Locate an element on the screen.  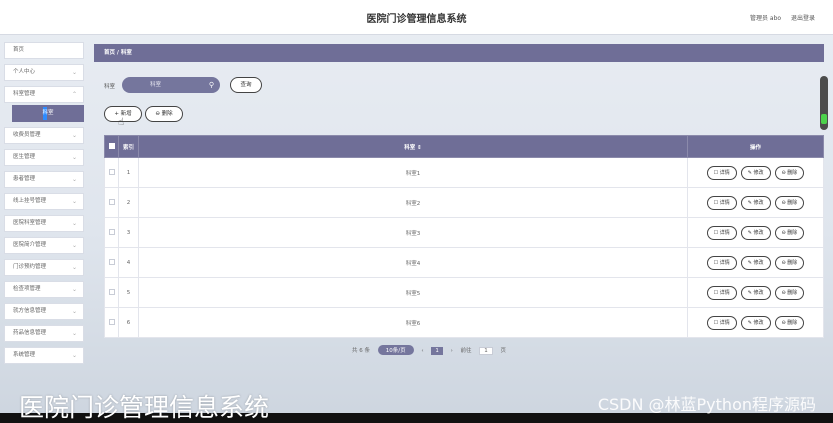
row-department-name: 科室5 is located at coordinates (413, 292).